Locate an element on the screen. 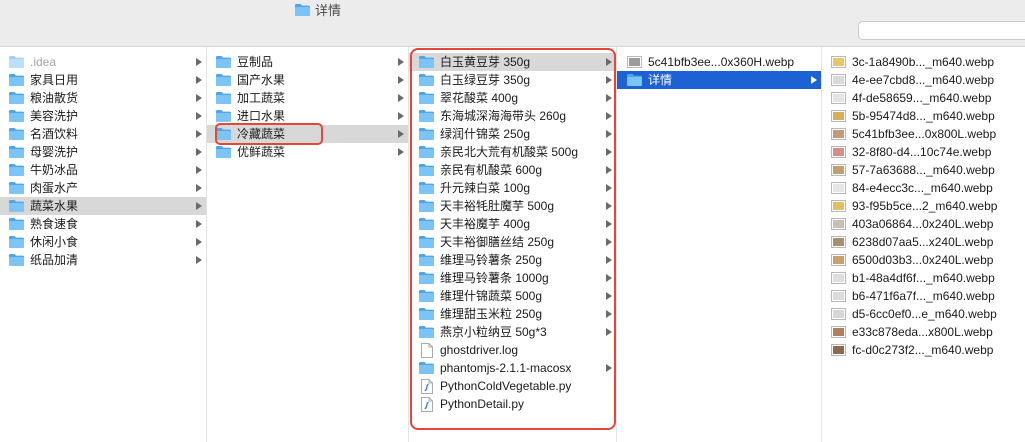  file-item: fc-d0c273f2..._m640.webp is located at coordinates (923, 350).